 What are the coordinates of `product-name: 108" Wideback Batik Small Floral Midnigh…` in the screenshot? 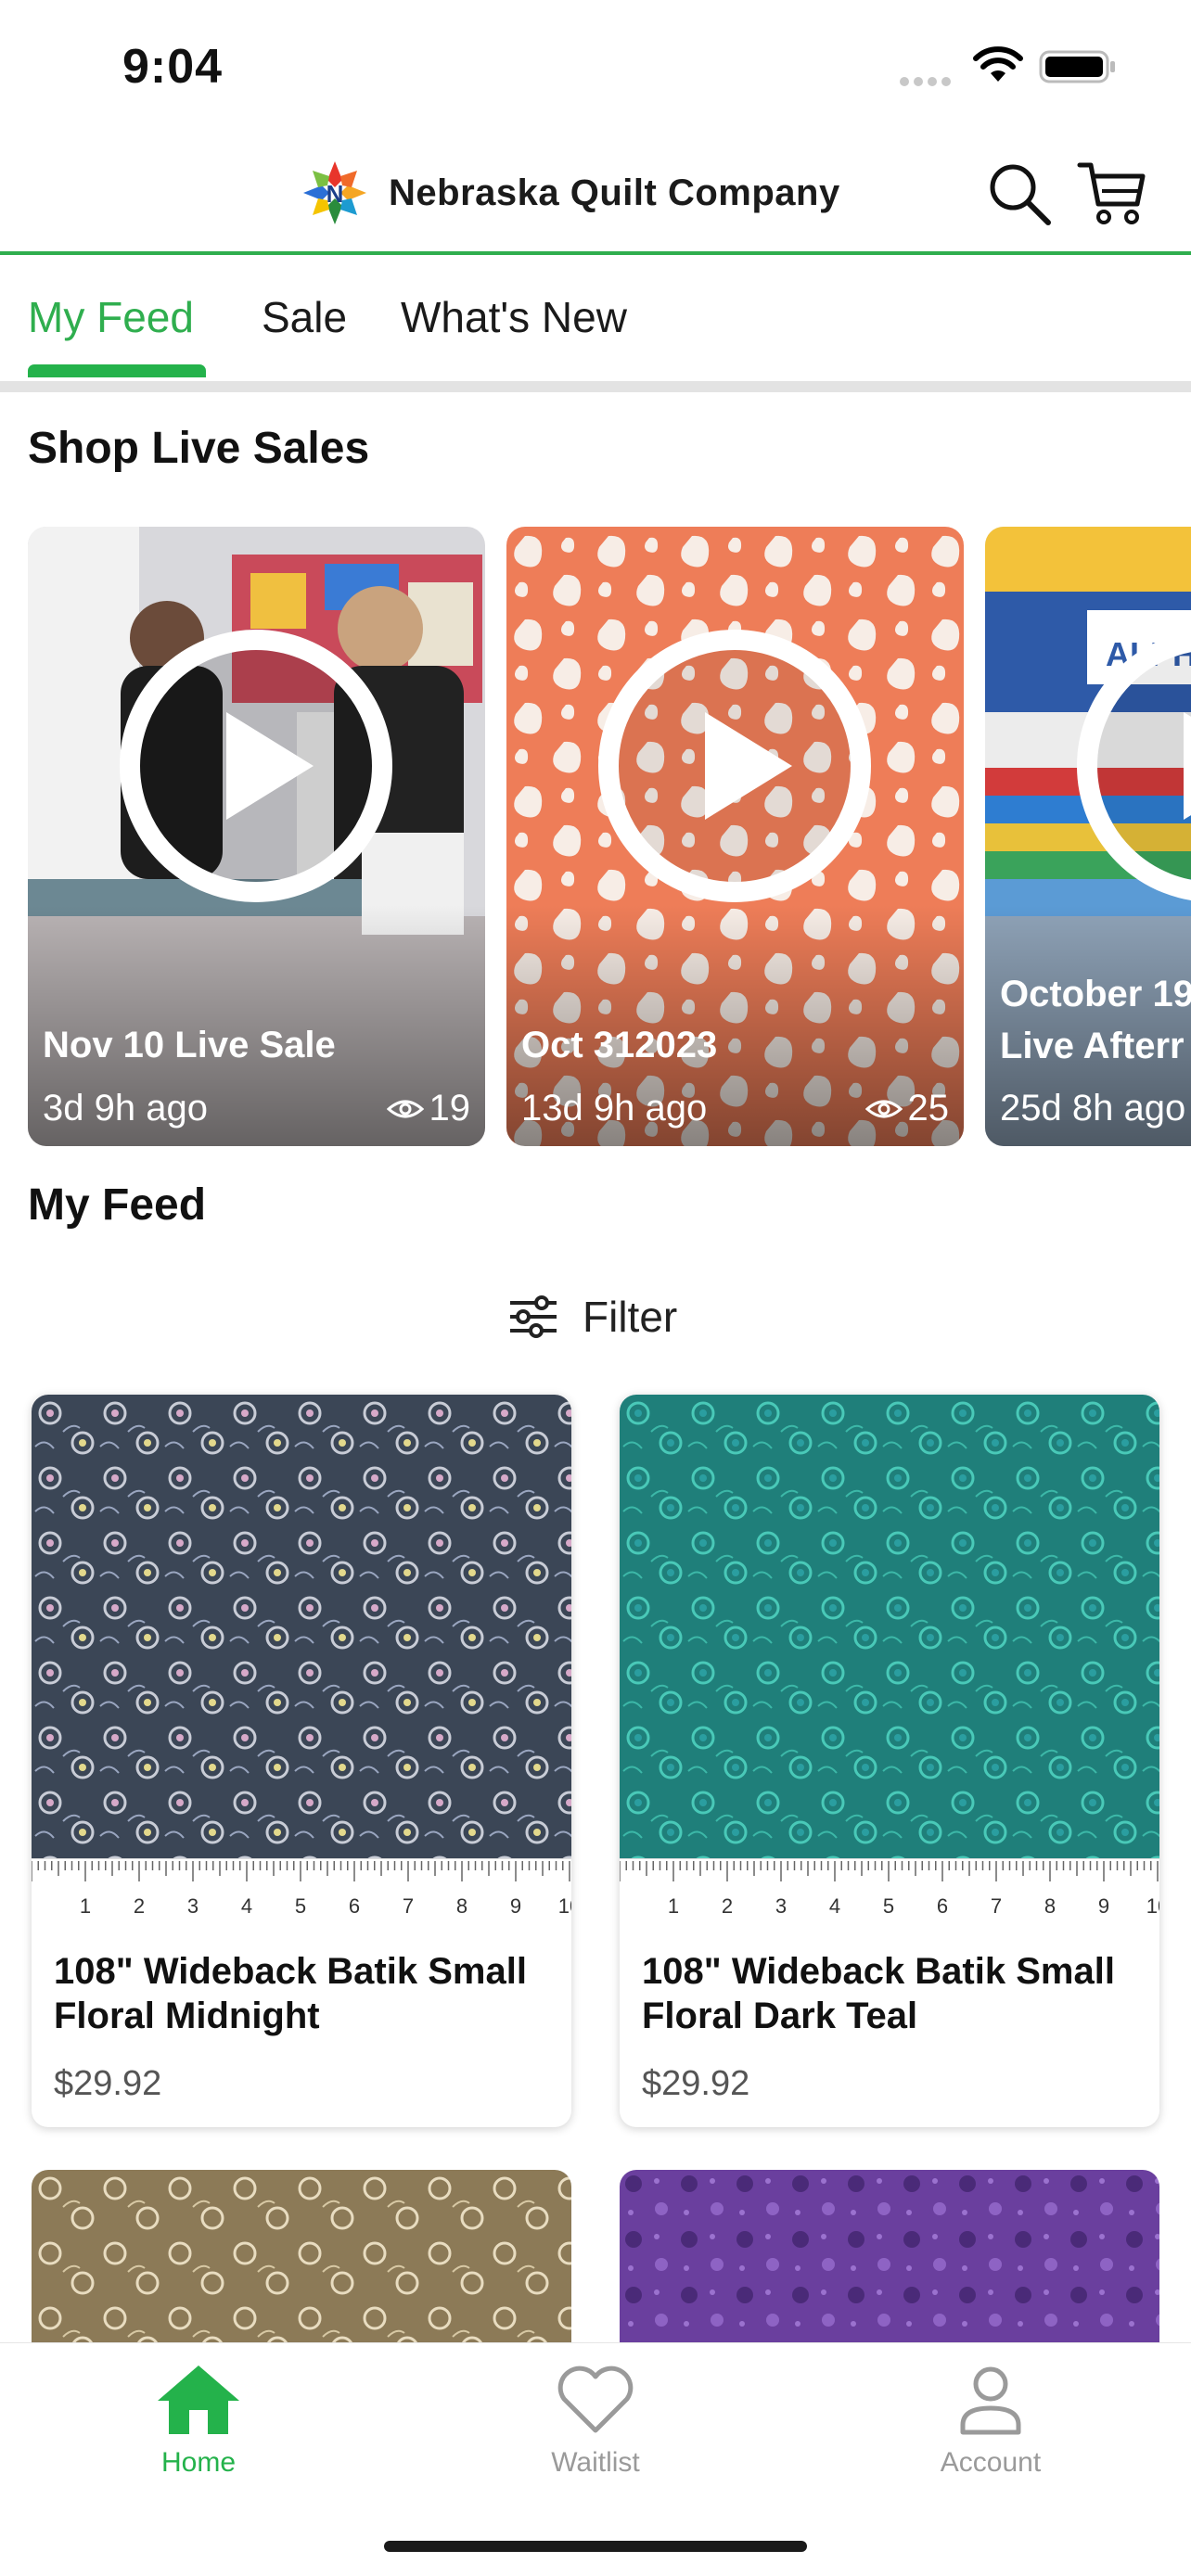 It's located at (290, 1994).